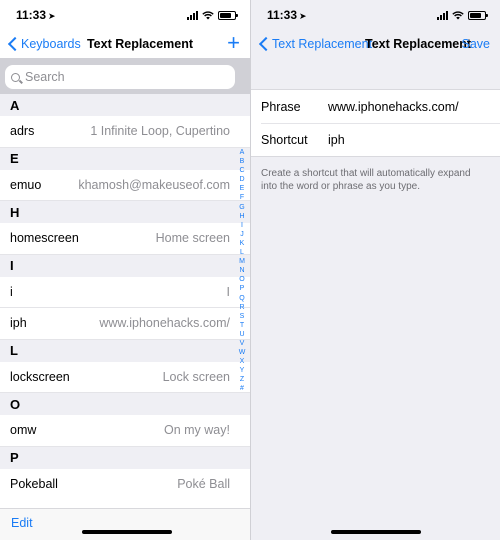 The height and width of the screenshot is (540, 500). Describe the element at coordinates (242, 234) in the screenshot. I see `index-letter: J` at that location.